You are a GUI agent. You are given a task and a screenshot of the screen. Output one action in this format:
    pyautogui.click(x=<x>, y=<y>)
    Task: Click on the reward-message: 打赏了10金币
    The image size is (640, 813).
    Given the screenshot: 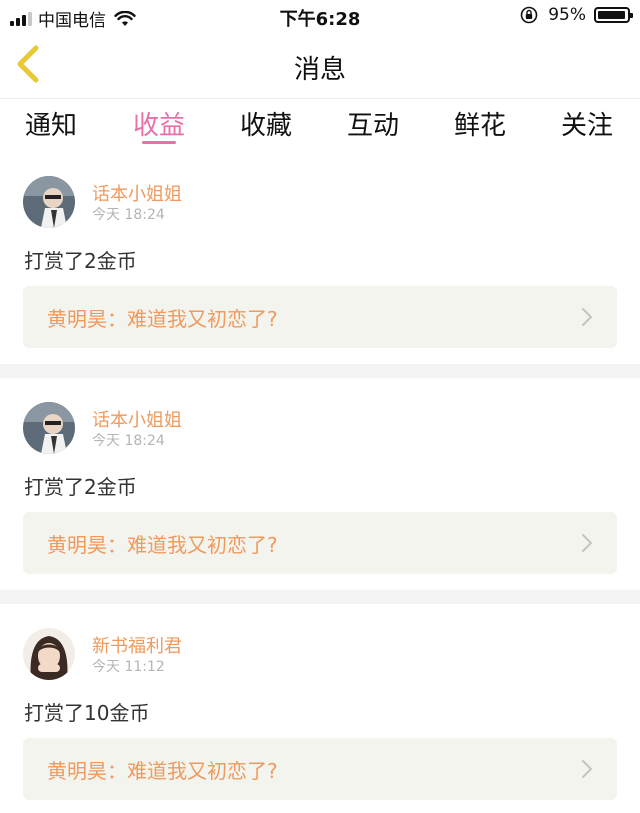 What is the action you would take?
    pyautogui.click(x=87, y=713)
    